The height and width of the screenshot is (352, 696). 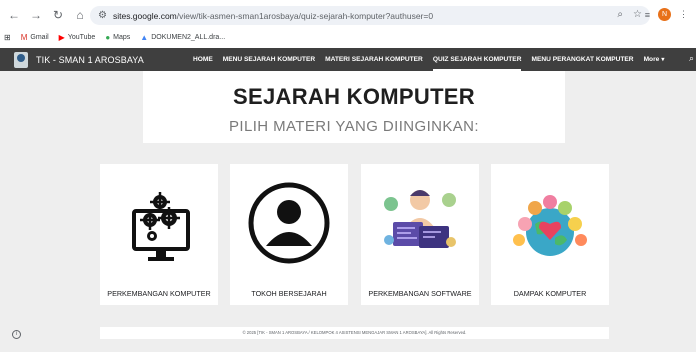 I want to click on browser-right-tools: ≡ N ⋮, so click(x=666, y=14).